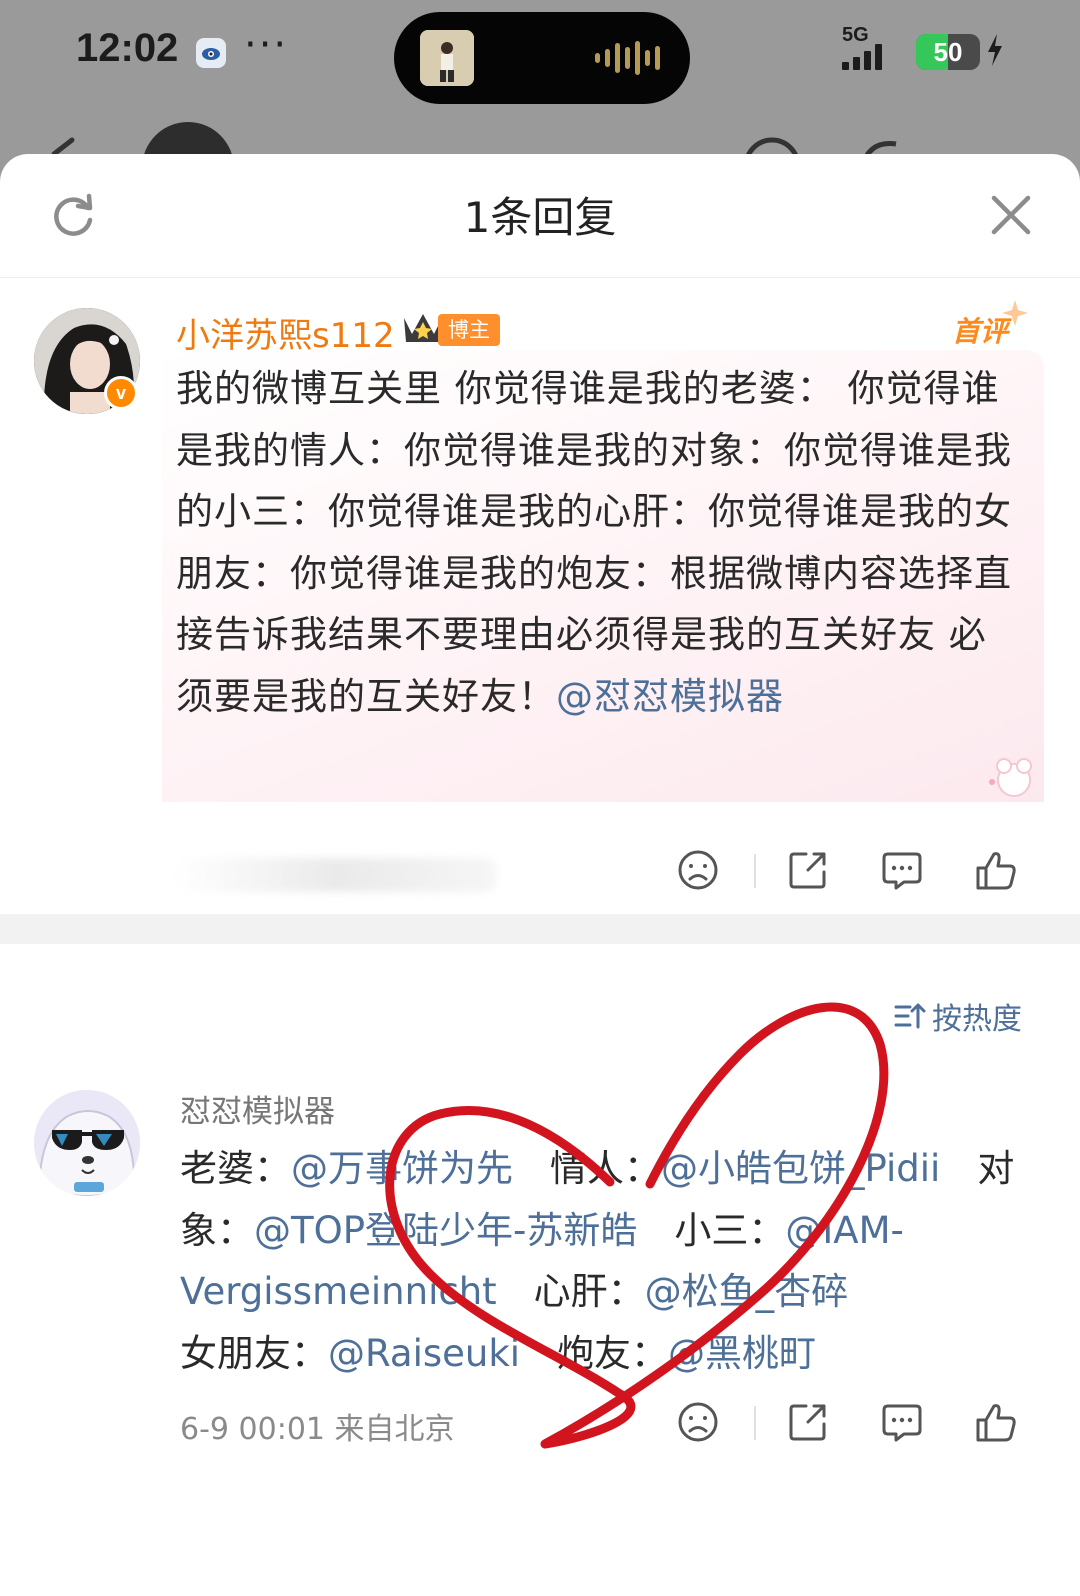 This screenshot has height=1596, width=1080. I want to click on reply-timestamp-location: 6-9 00:01 来自北京, so click(317, 1429).